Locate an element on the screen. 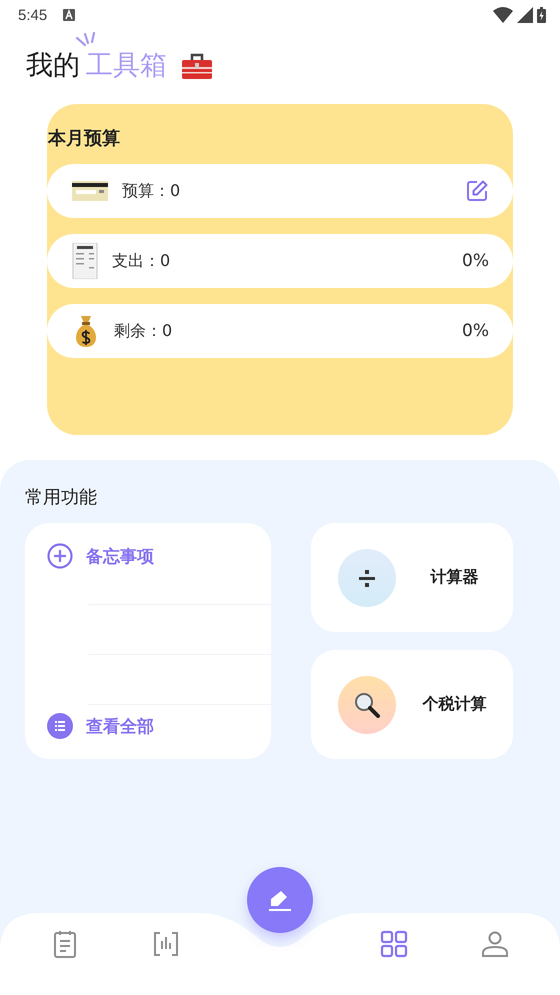 Image resolution: width=560 pixels, height=995 pixels. user-icon is located at coordinates (495, 944).